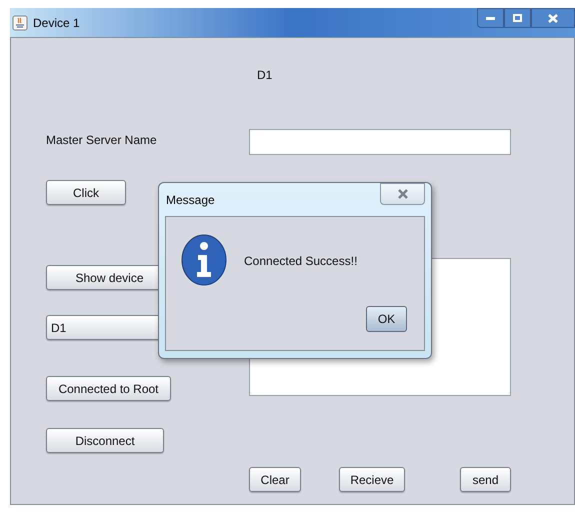  What do you see at coordinates (301, 261) in the screenshot?
I see `dialog-message: Connected Success!!` at bounding box center [301, 261].